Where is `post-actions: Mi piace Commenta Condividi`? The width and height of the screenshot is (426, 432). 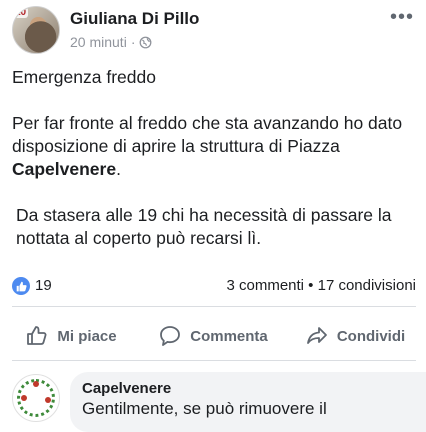 post-actions: Mi piace Commenta Condividi is located at coordinates (213, 336).